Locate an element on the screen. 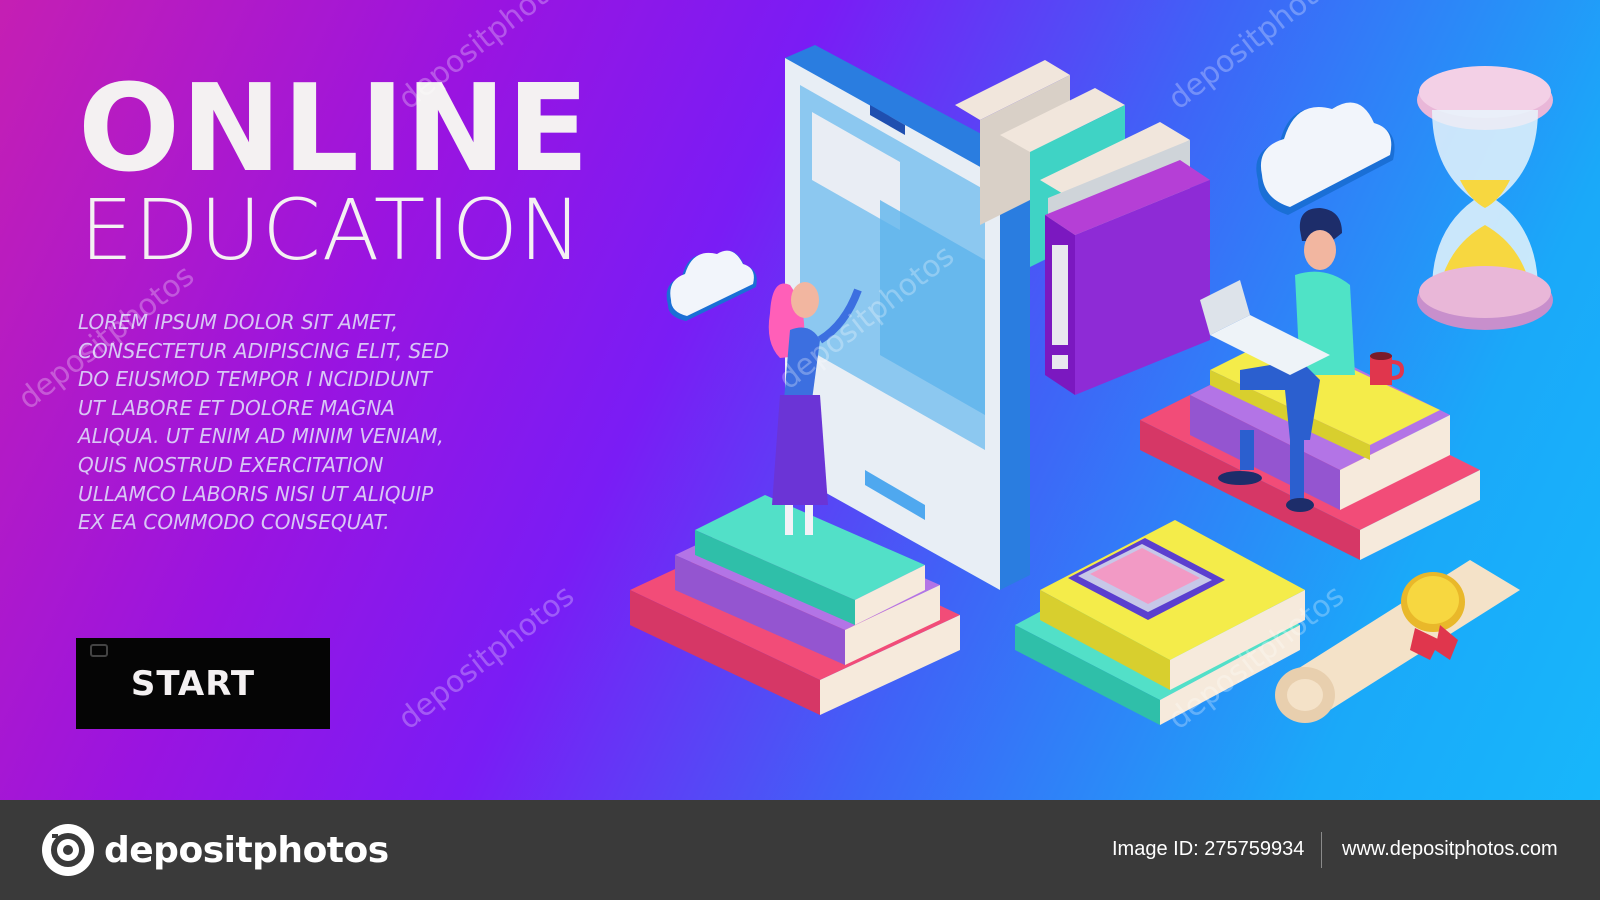 Image resolution: width=1600 pixels, height=900 pixels. site-url-link: www.depositphotos.com is located at coordinates (1450, 849).